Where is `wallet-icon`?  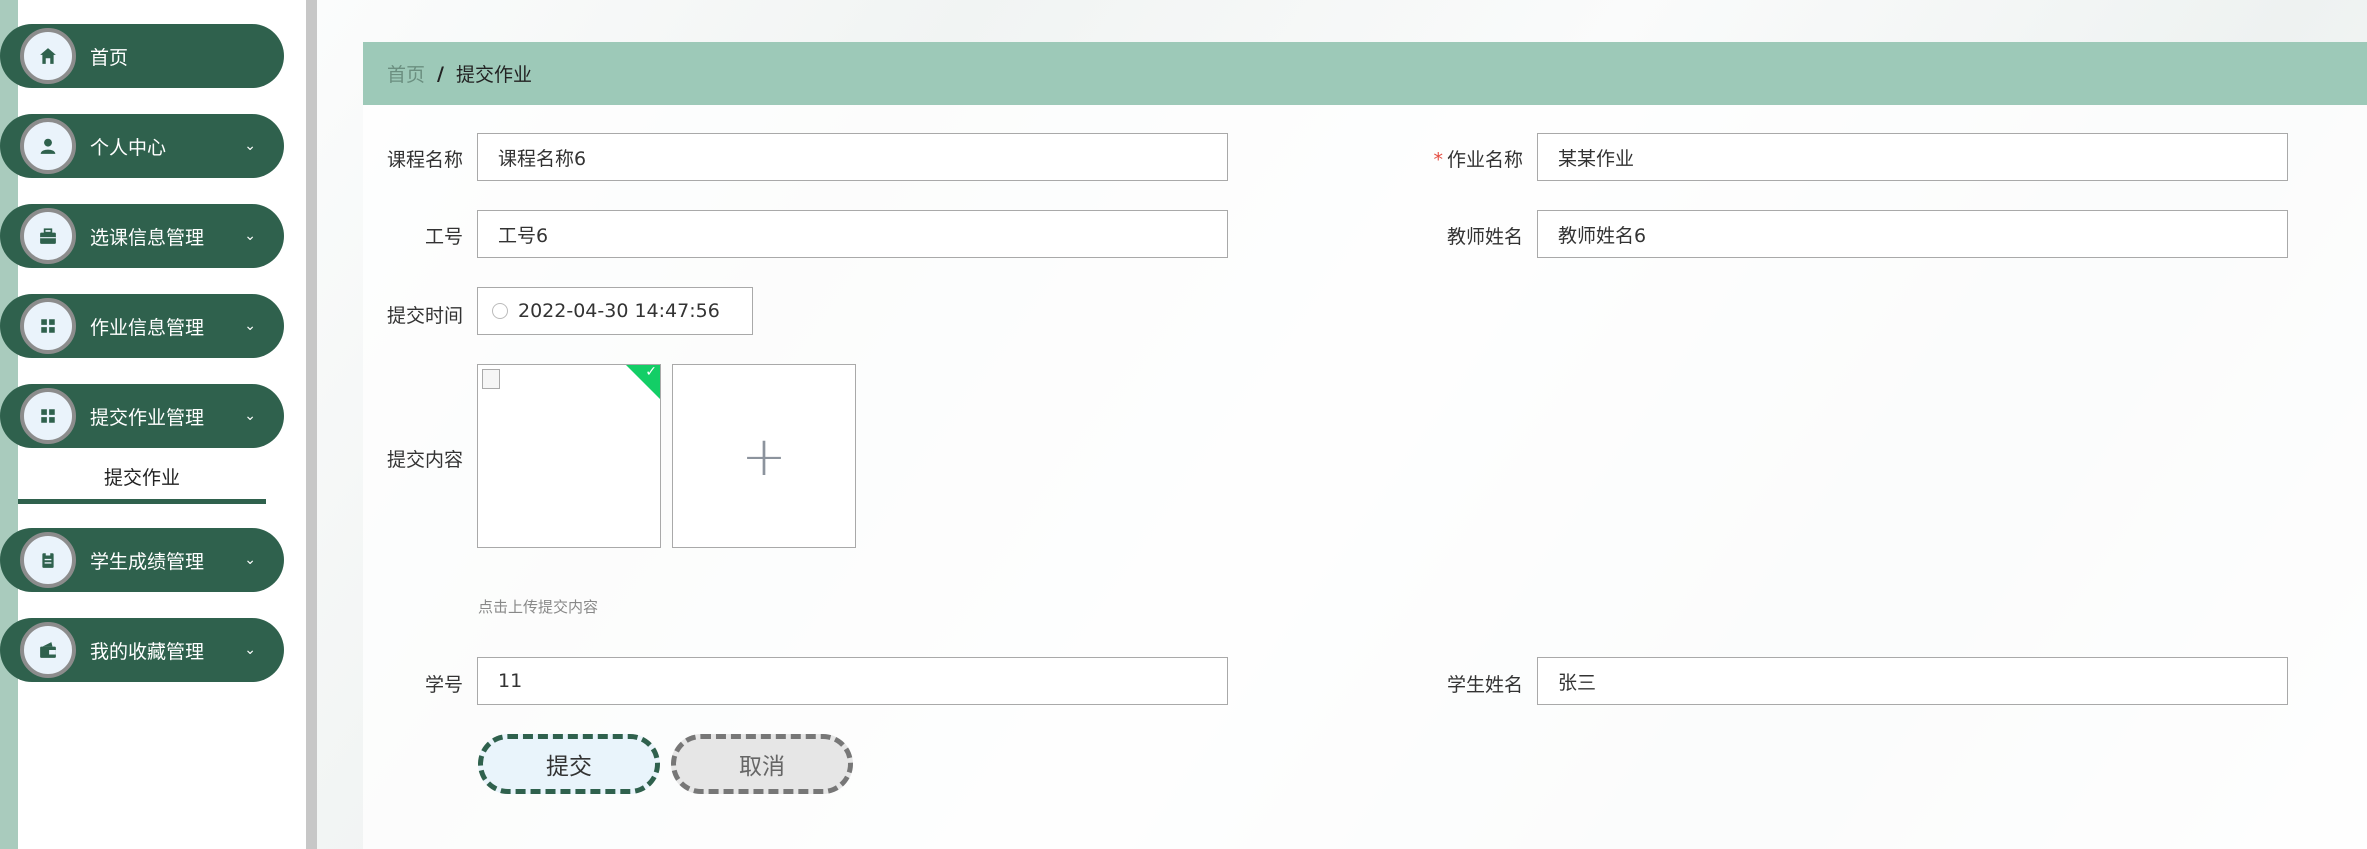 wallet-icon is located at coordinates (48, 650).